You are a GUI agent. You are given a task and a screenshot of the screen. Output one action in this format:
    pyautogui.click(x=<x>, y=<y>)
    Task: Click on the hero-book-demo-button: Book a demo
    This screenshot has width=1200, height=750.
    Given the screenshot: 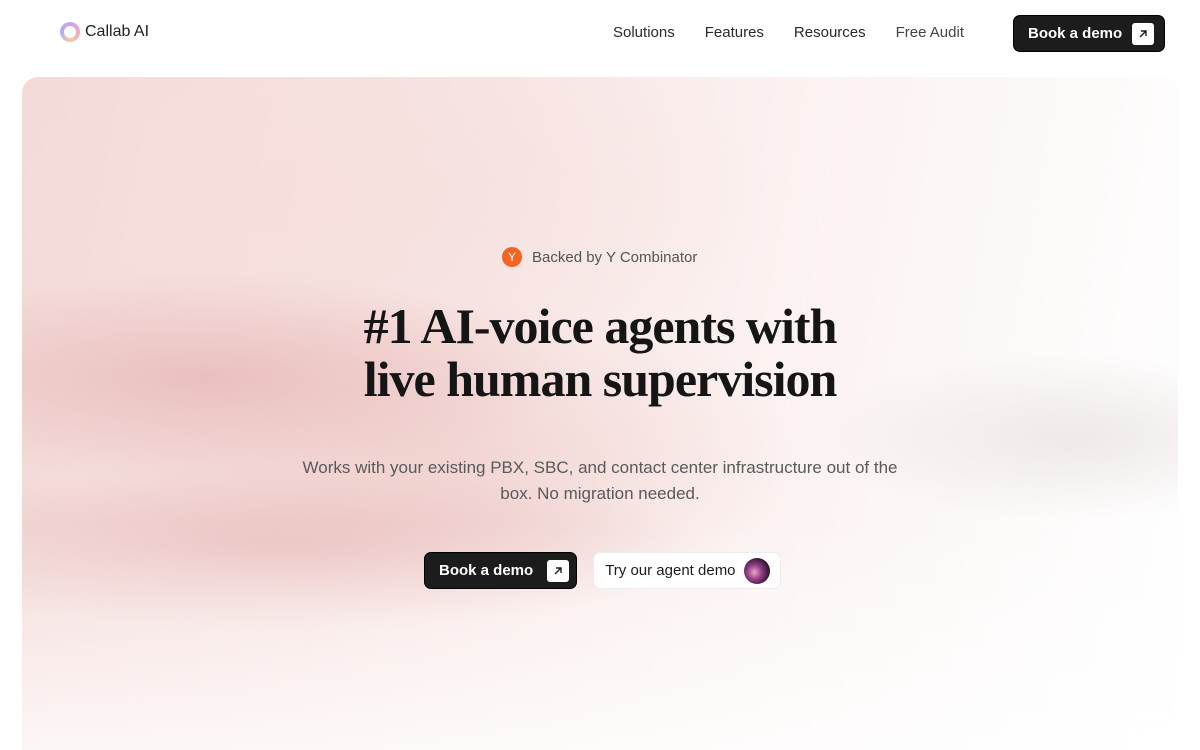 What is the action you would take?
    pyautogui.click(x=501, y=570)
    